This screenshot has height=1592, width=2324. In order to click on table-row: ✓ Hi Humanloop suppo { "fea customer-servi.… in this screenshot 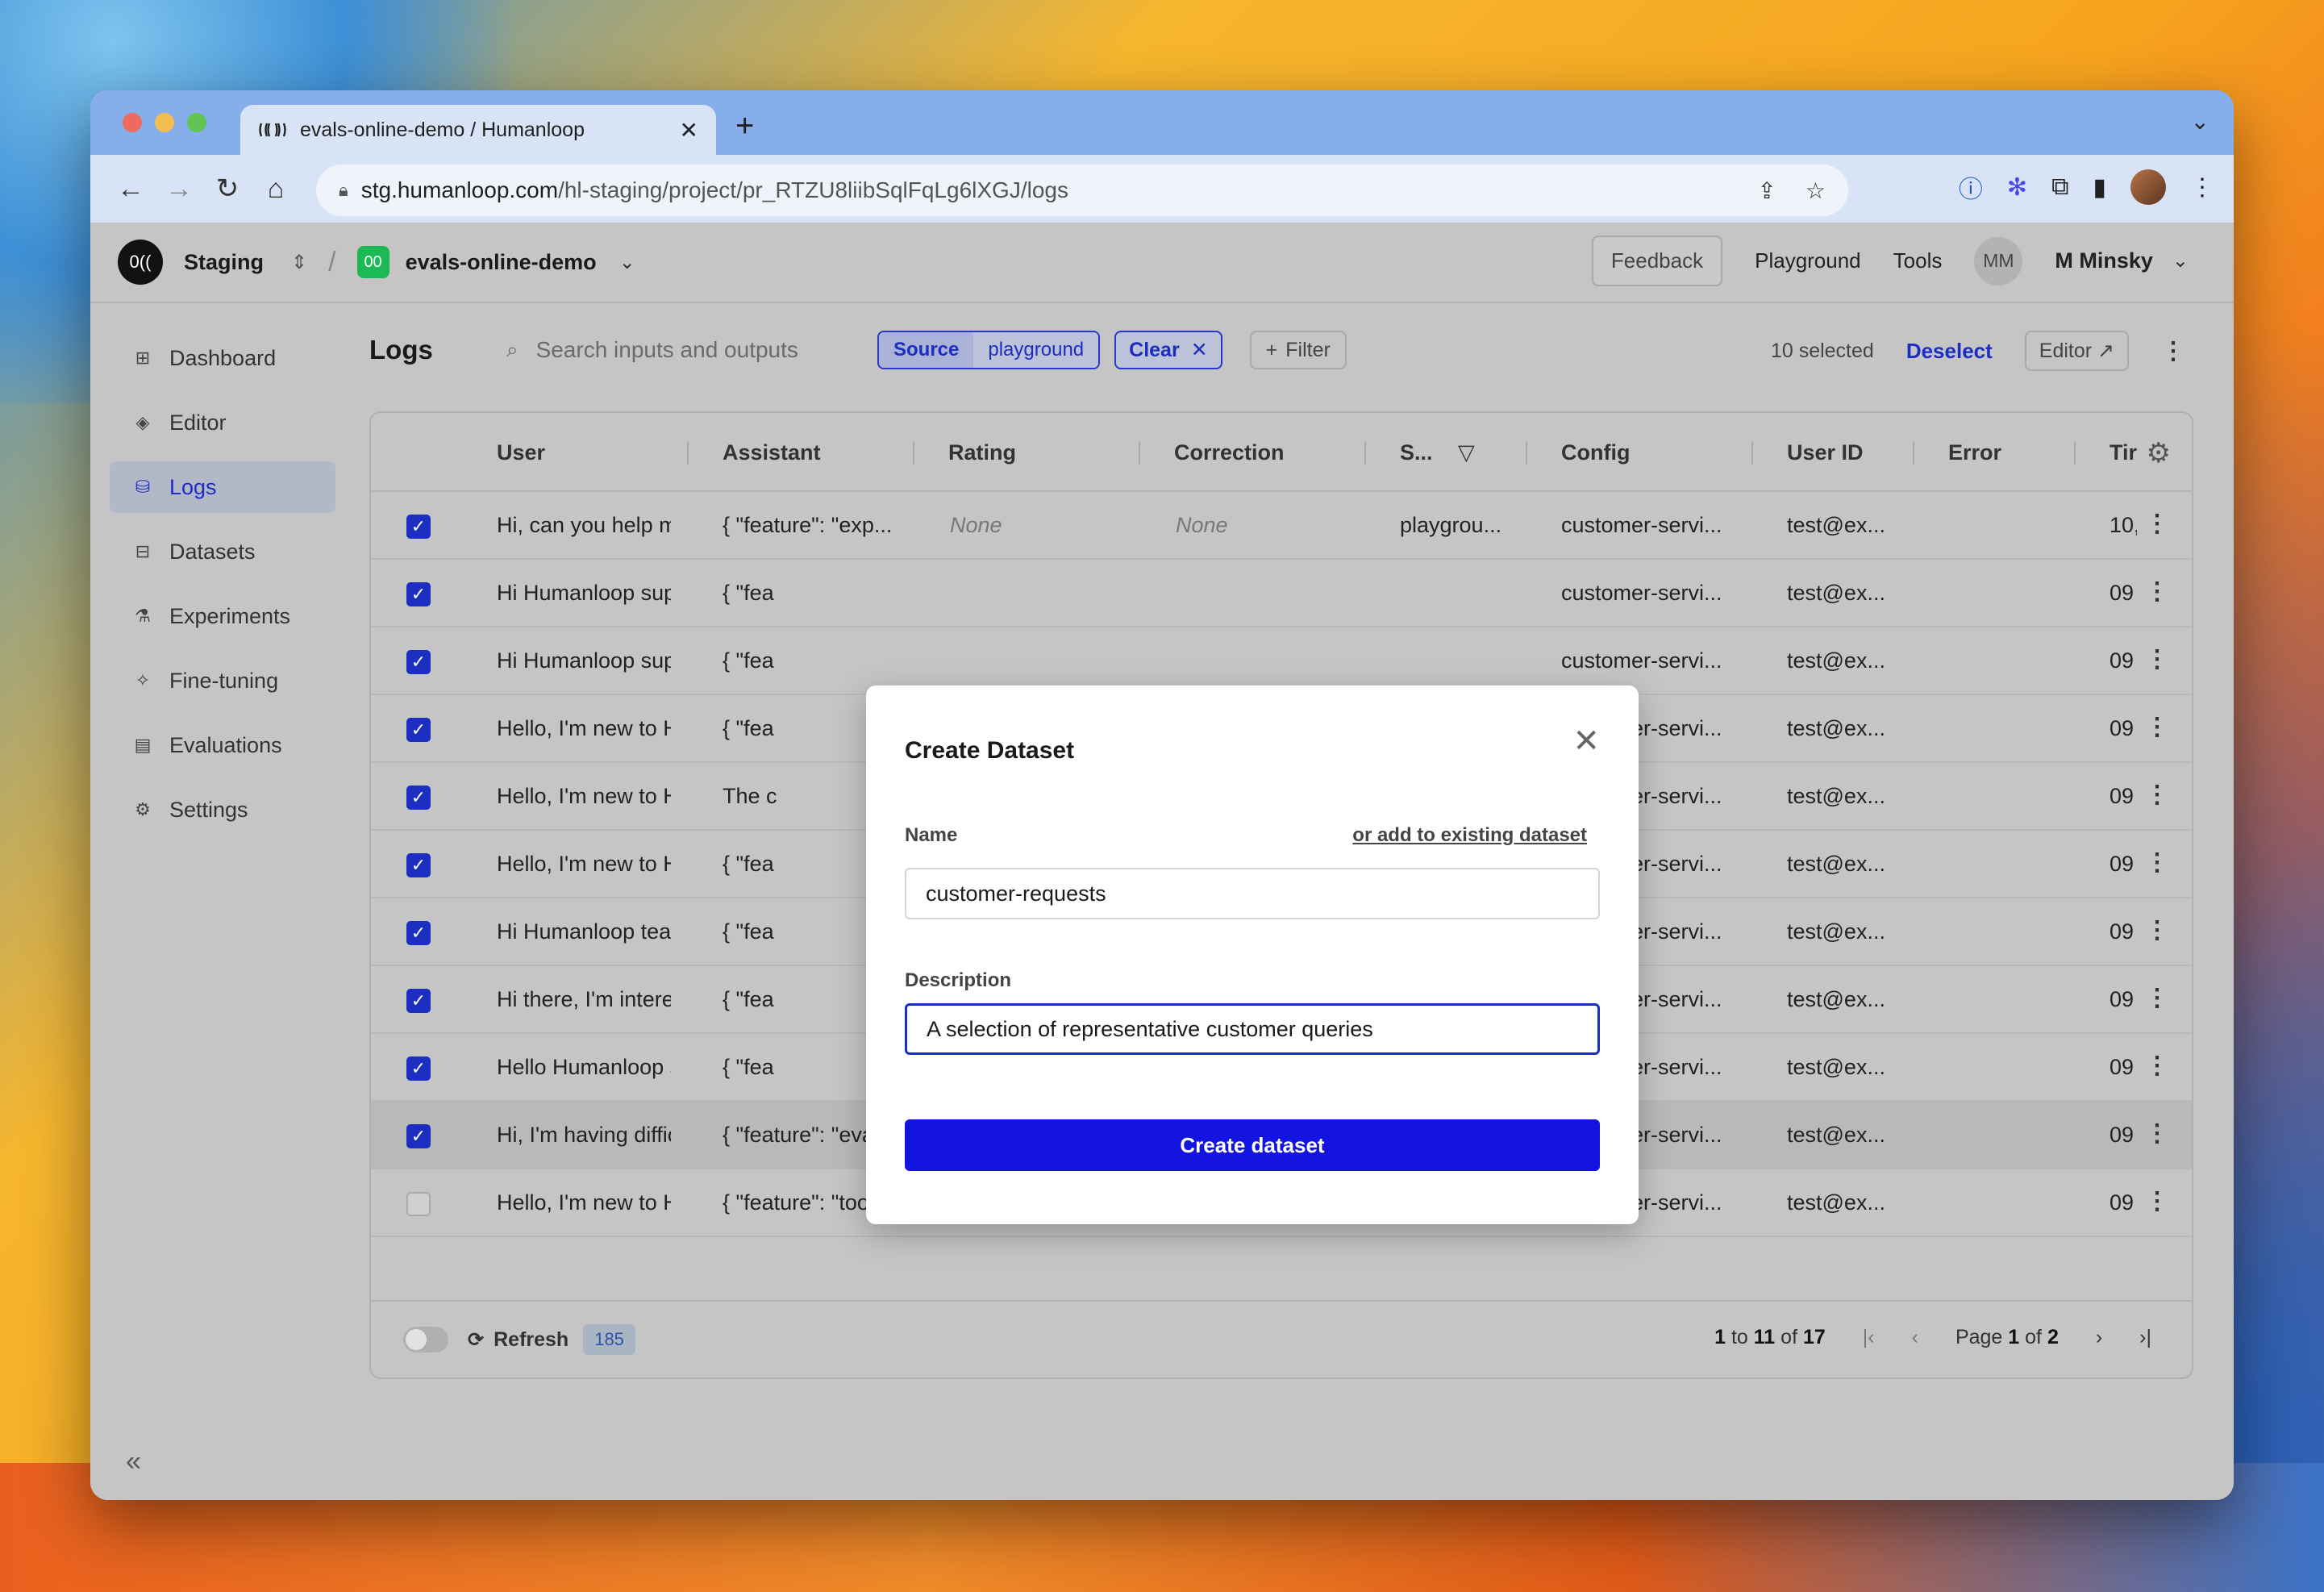, I will do `click(1281, 593)`.